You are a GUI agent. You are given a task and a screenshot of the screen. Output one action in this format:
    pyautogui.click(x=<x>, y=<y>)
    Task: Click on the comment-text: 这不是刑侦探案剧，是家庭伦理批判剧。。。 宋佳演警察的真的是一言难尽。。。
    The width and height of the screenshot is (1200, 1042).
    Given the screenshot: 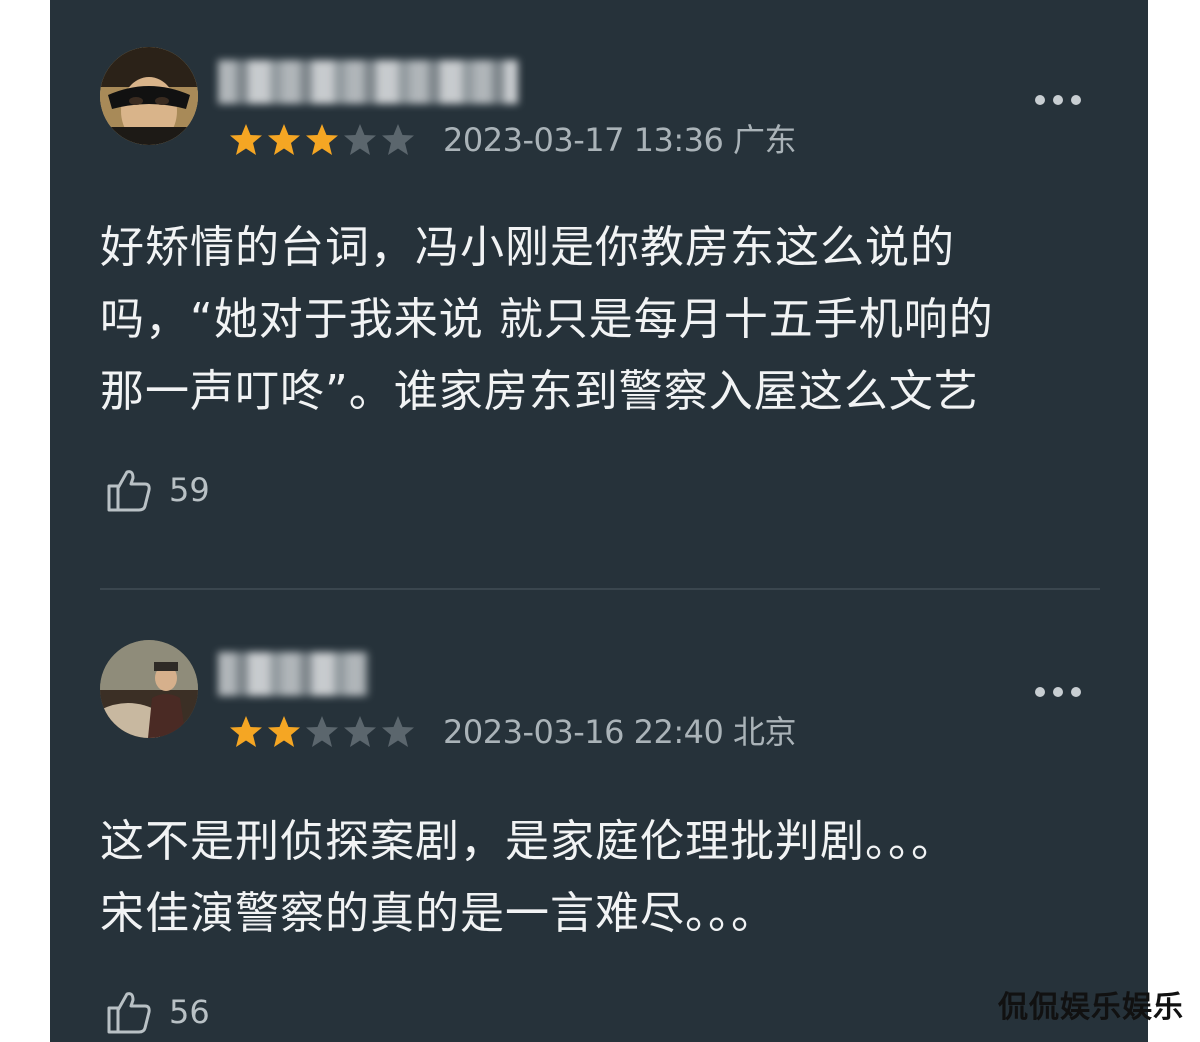 What is the action you would take?
    pyautogui.click(x=528, y=877)
    